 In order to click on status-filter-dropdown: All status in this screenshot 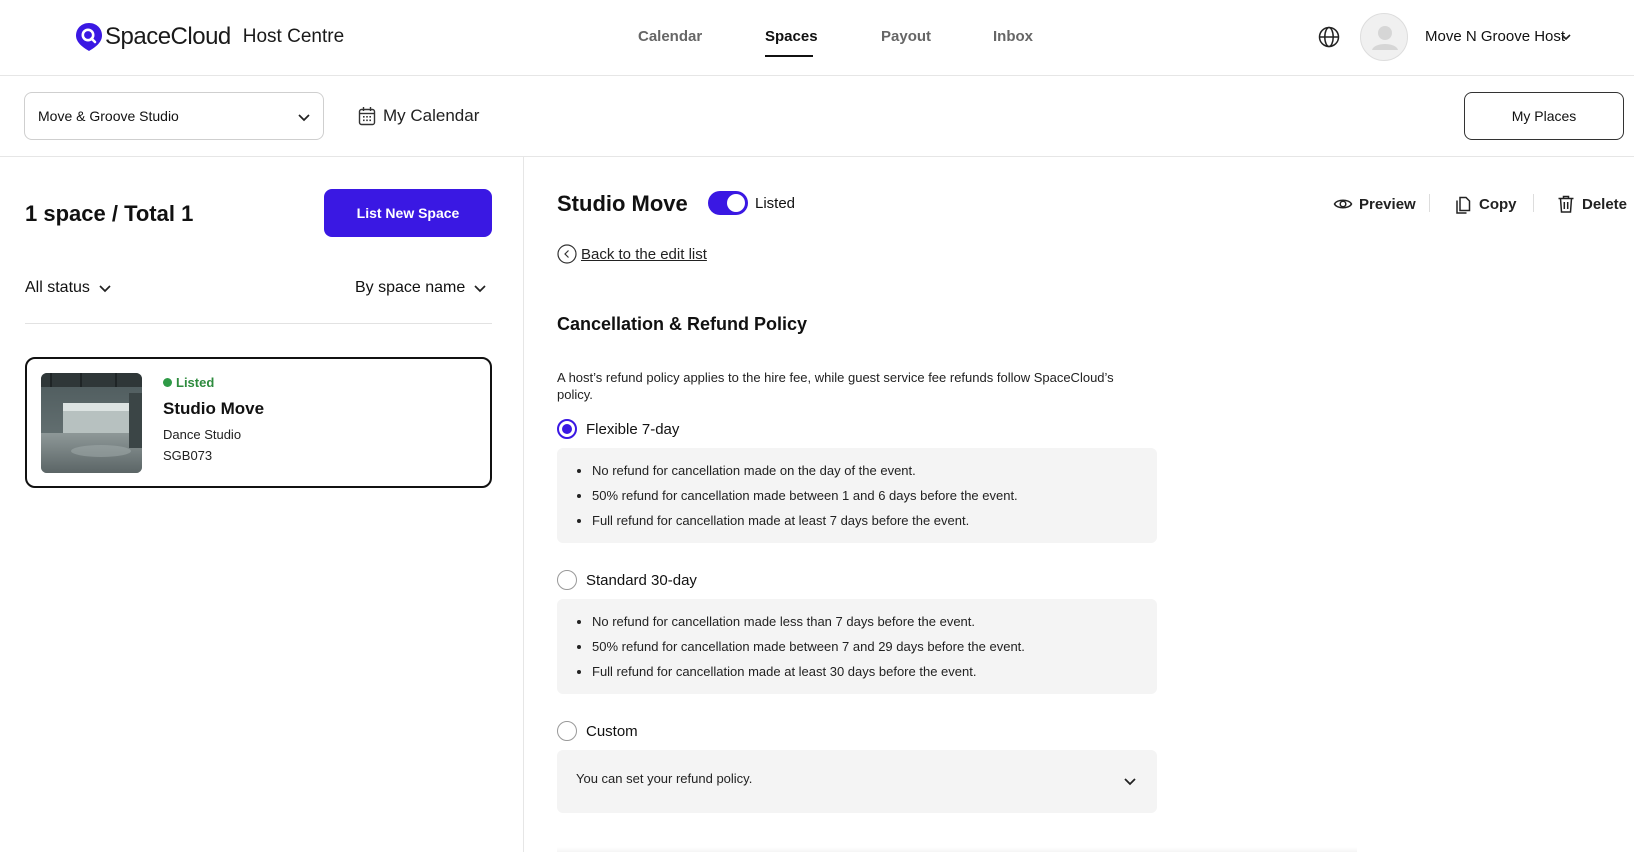, I will do `click(68, 288)`.